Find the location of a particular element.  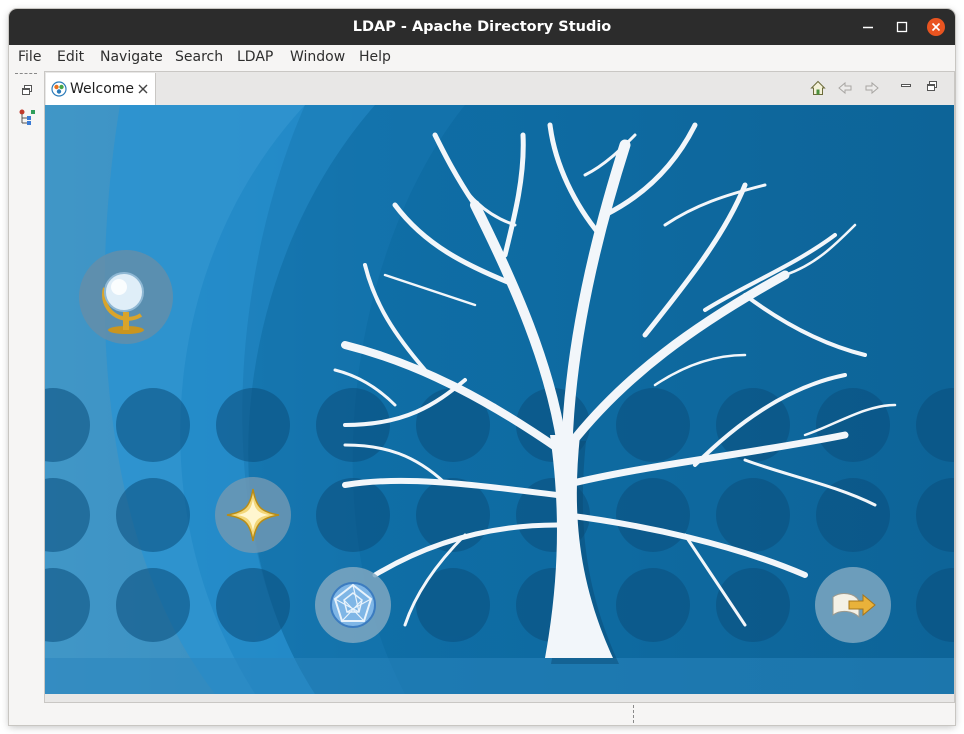

tab-welcome: Welcome is located at coordinates (101, 89).